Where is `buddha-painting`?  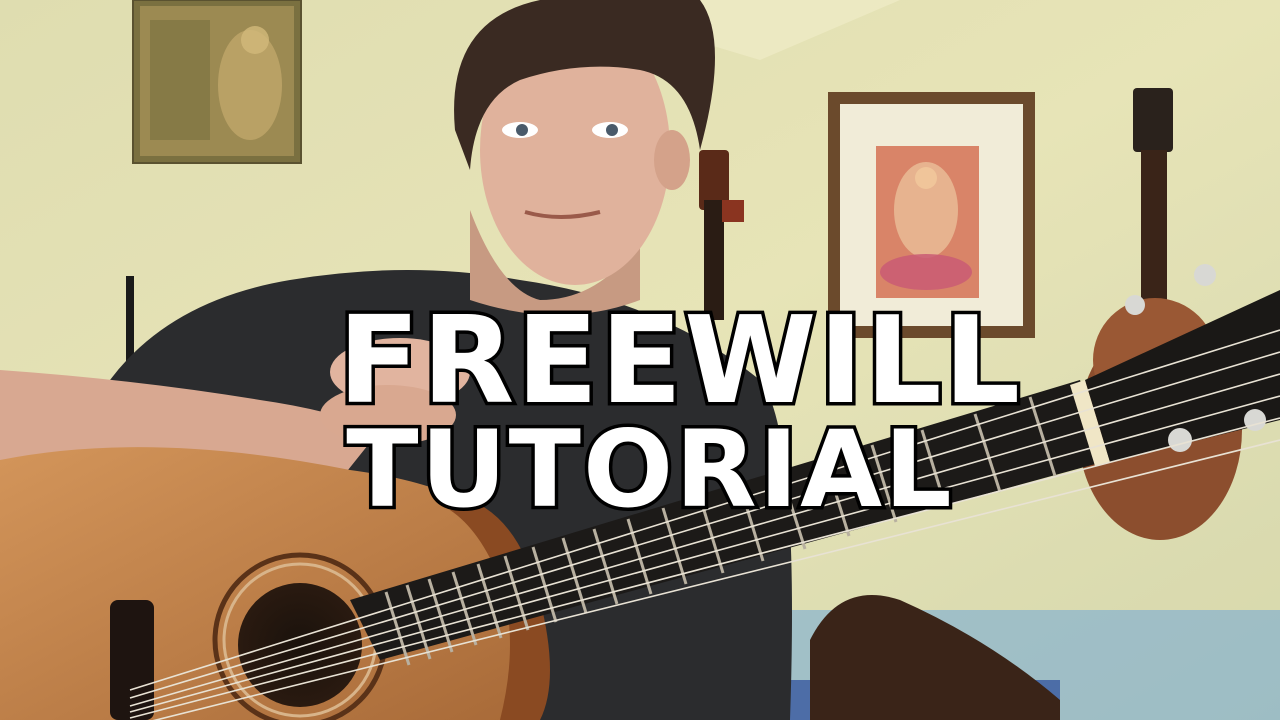
buddha-painting is located at coordinates (217, 82).